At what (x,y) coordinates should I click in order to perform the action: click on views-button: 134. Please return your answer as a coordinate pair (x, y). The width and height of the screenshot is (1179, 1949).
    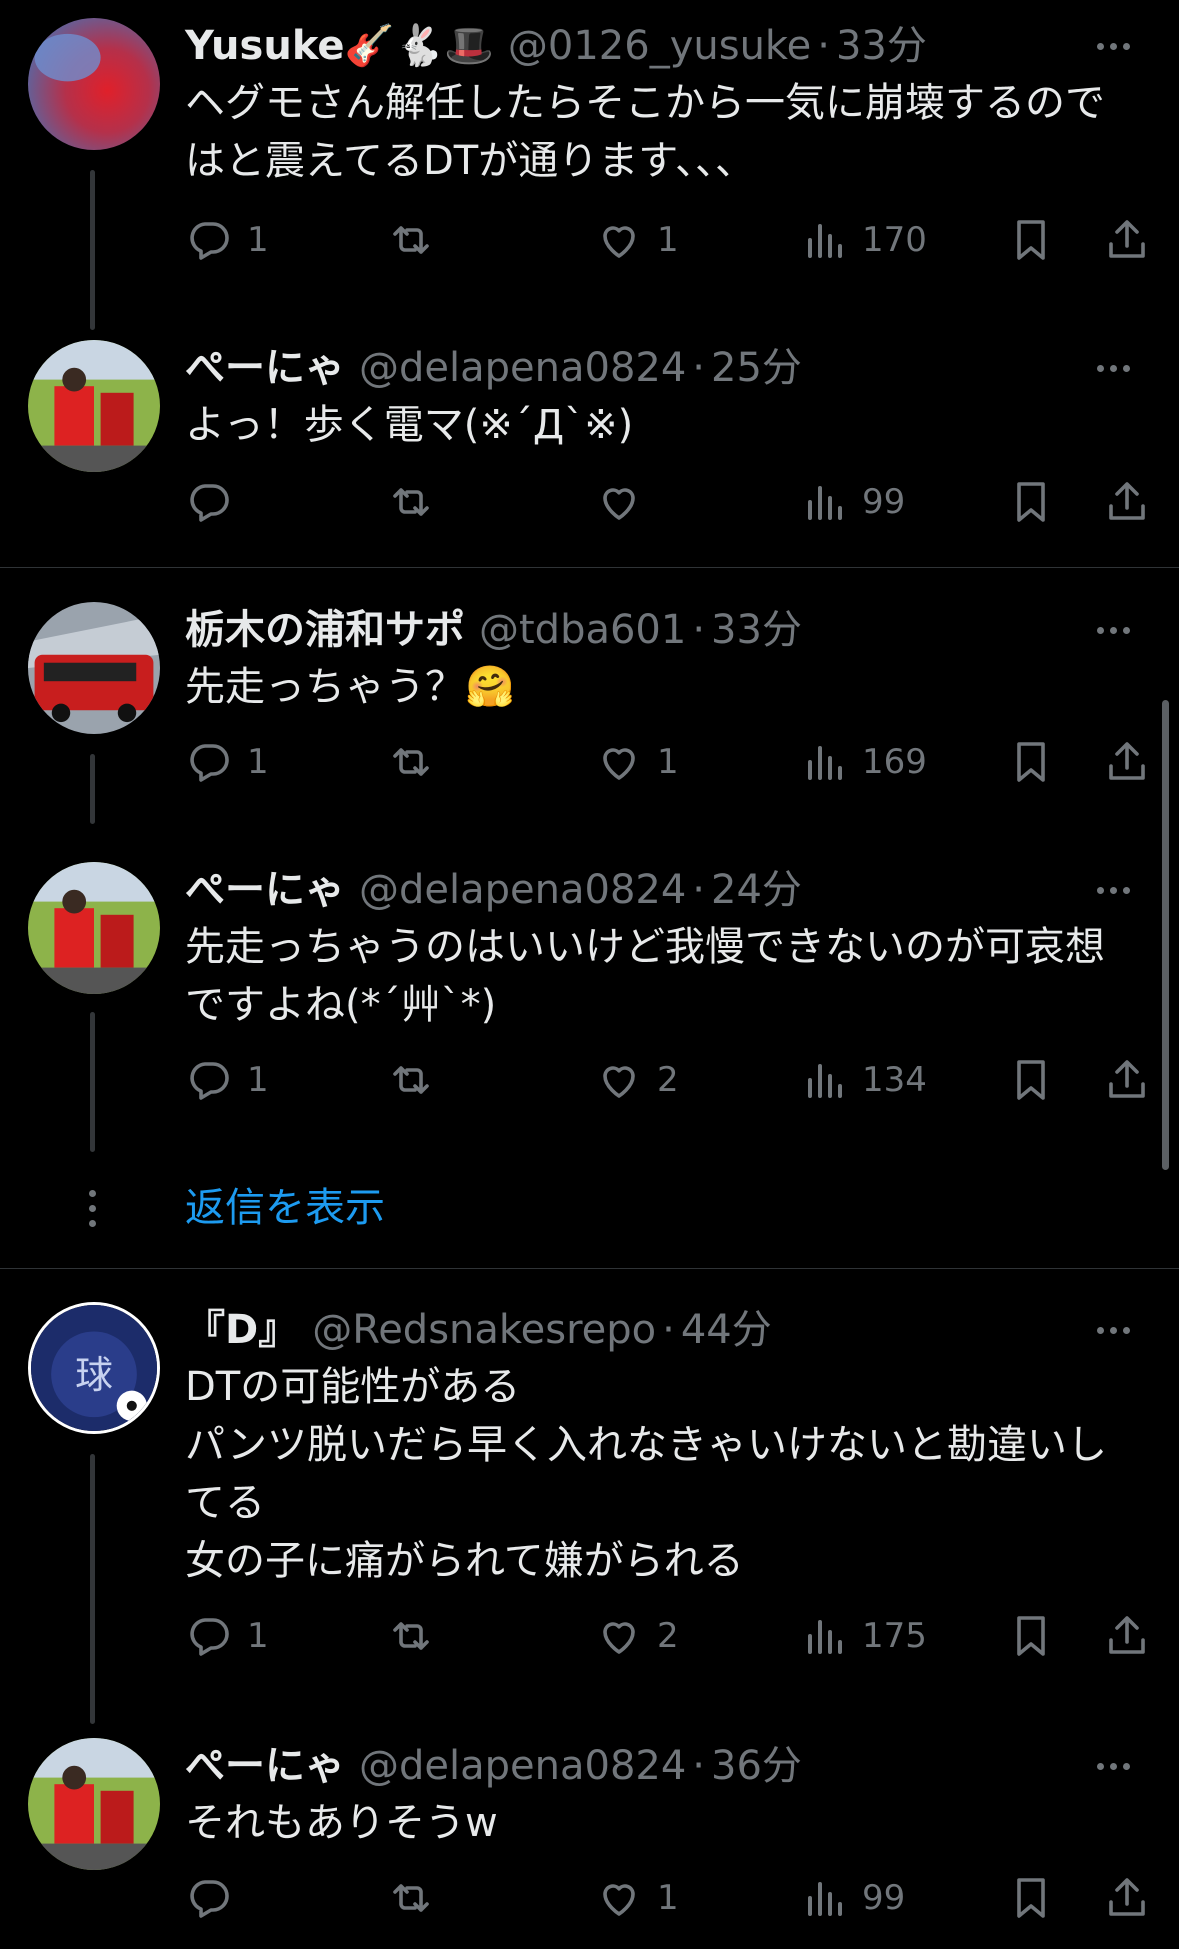
    Looking at the image, I should click on (863, 1080).